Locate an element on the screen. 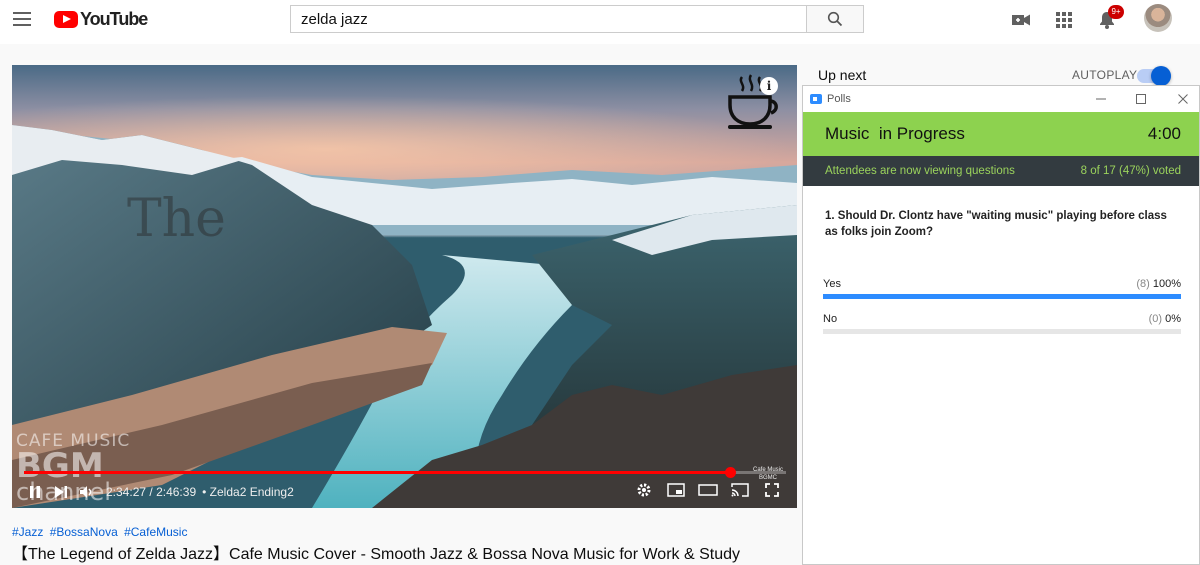  progress-played is located at coordinates (377, 472).